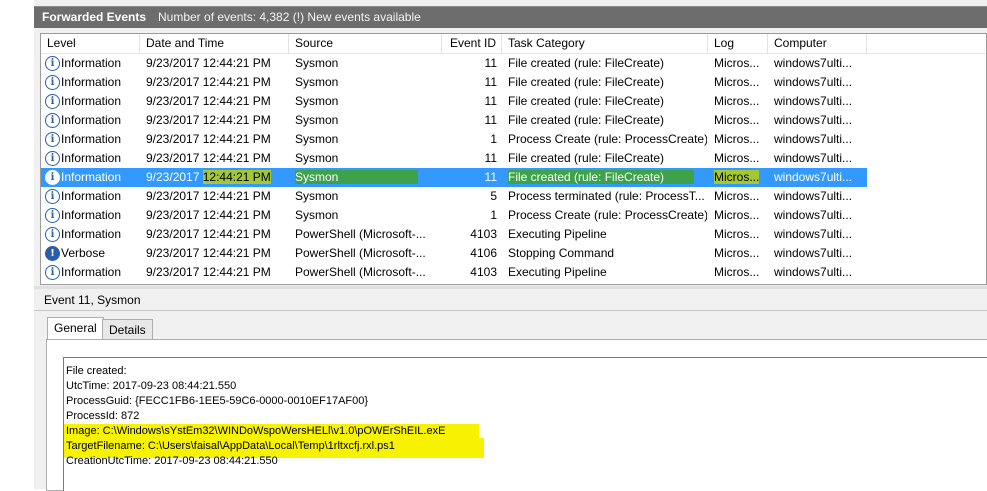 Image resolution: width=987 pixels, height=491 pixels. What do you see at coordinates (510, 3) in the screenshot?
I see `top-edge` at bounding box center [510, 3].